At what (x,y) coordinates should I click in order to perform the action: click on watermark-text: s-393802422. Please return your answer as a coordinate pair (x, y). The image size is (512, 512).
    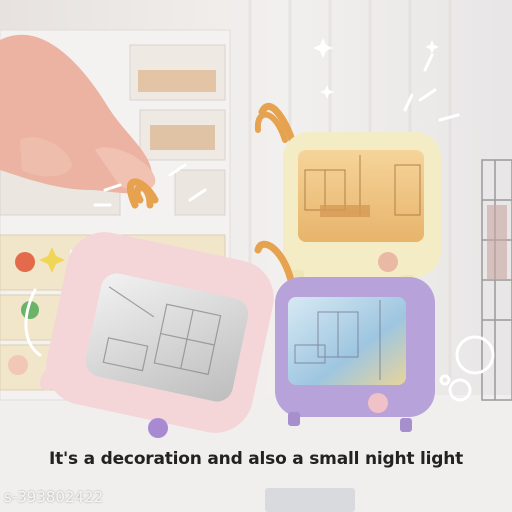
    Looking at the image, I should click on (54, 497).